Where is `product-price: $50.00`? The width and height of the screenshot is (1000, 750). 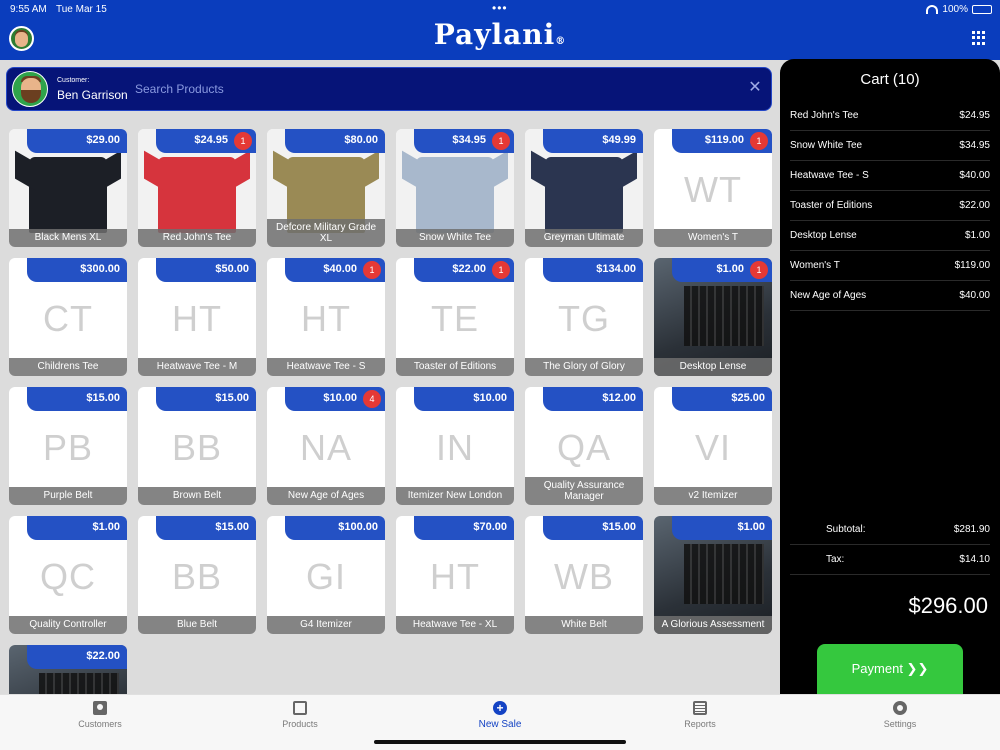
product-price: $50.00 is located at coordinates (206, 270).